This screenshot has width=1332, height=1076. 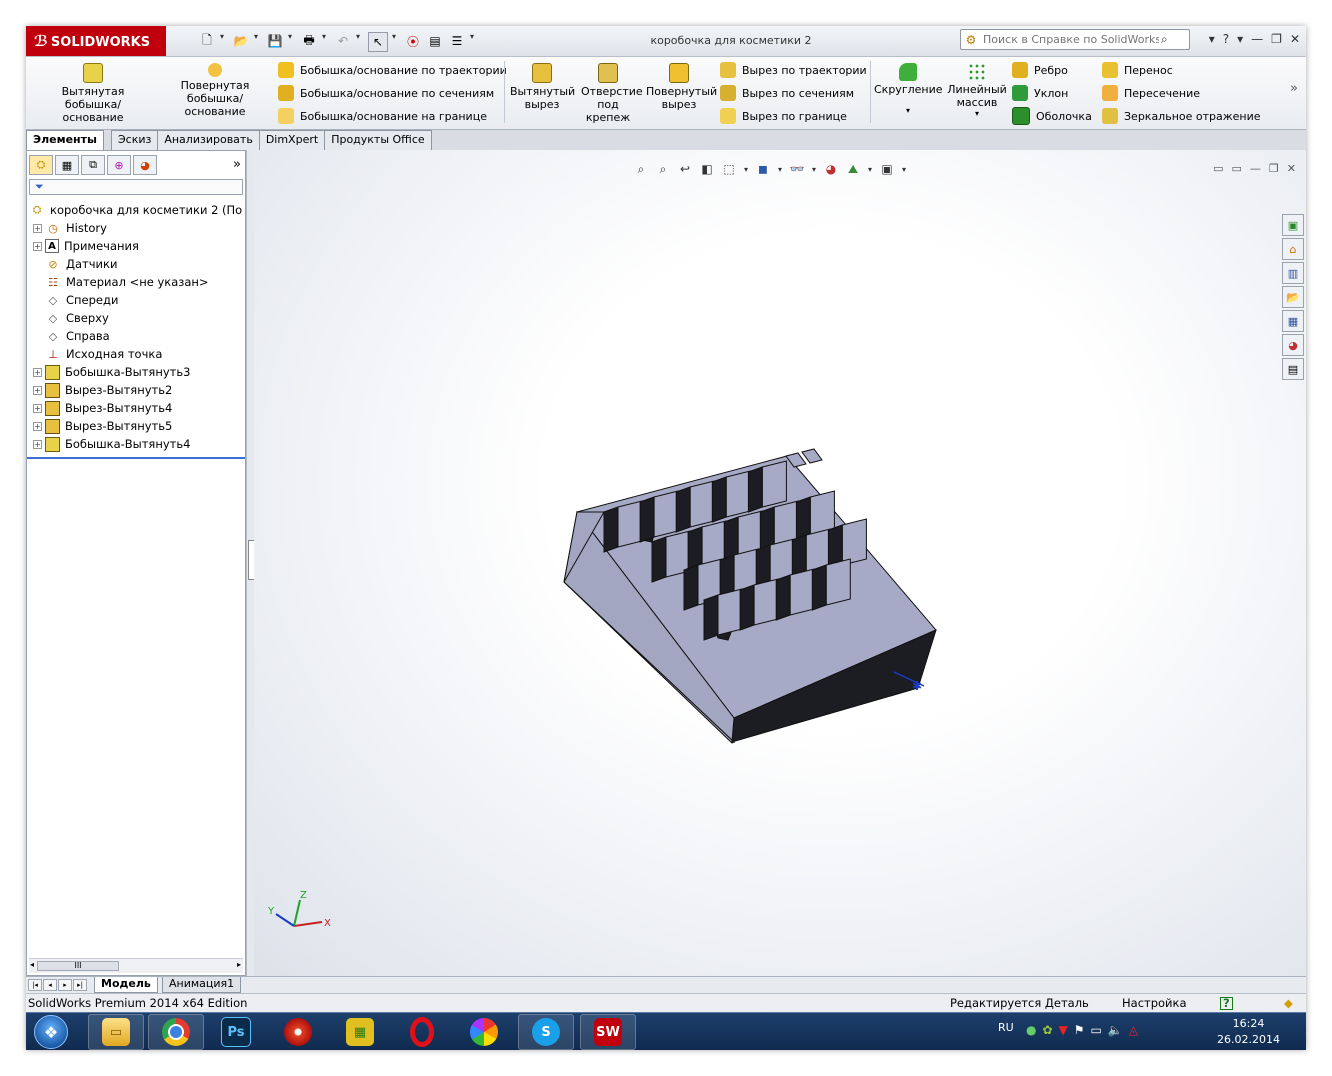 I want to click on acrobat-icon: ◬, so click(x=1133, y=1030).